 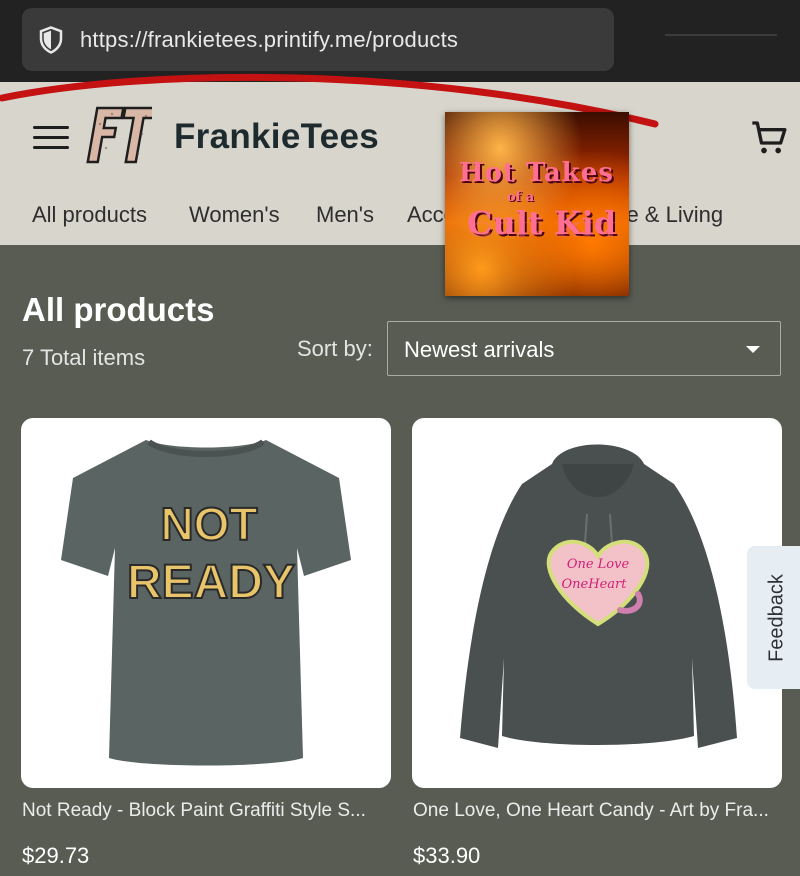 I want to click on address-bar: https://frankietees.printify.me/products, so click(x=318, y=39).